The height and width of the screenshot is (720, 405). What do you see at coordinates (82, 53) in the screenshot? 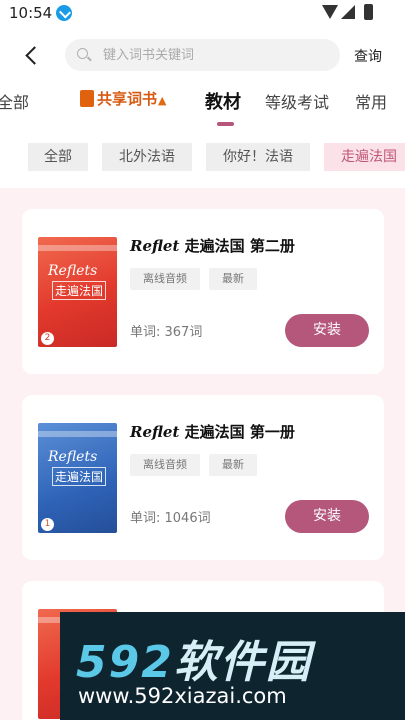
I see `search-icon` at bounding box center [82, 53].